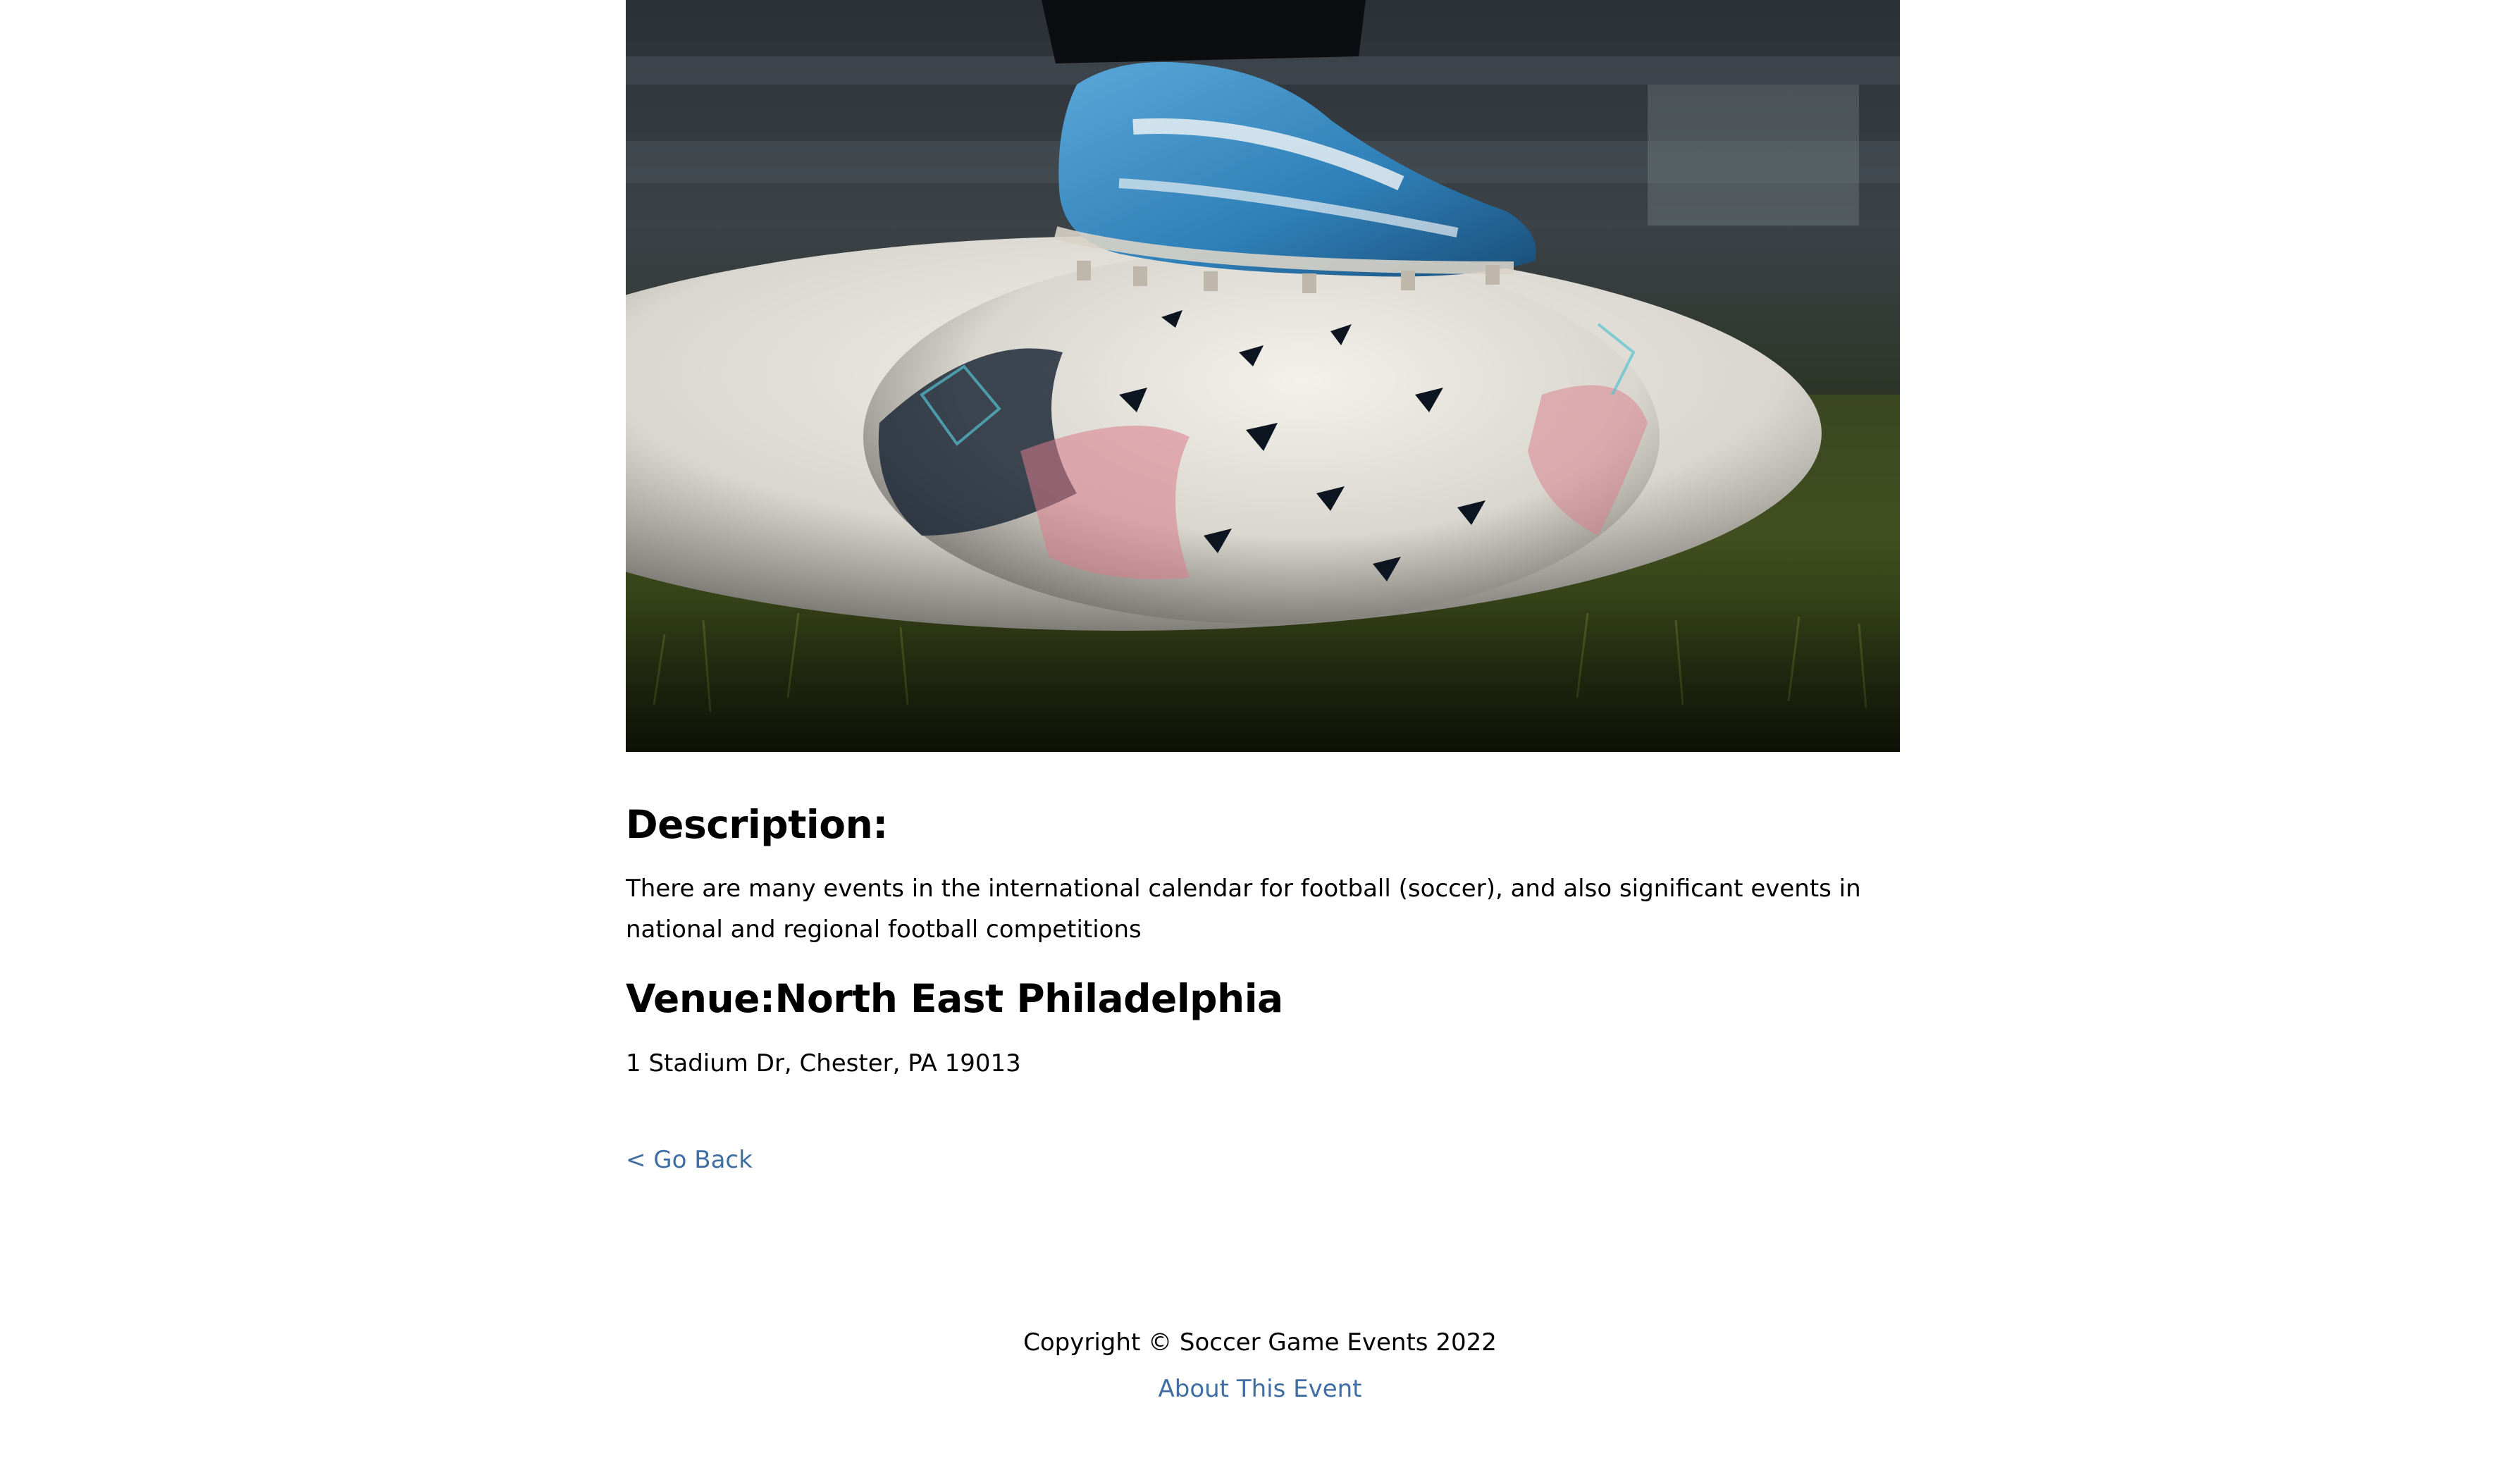  What do you see at coordinates (1259, 1389) in the screenshot?
I see `about-event-link: About This Event` at bounding box center [1259, 1389].